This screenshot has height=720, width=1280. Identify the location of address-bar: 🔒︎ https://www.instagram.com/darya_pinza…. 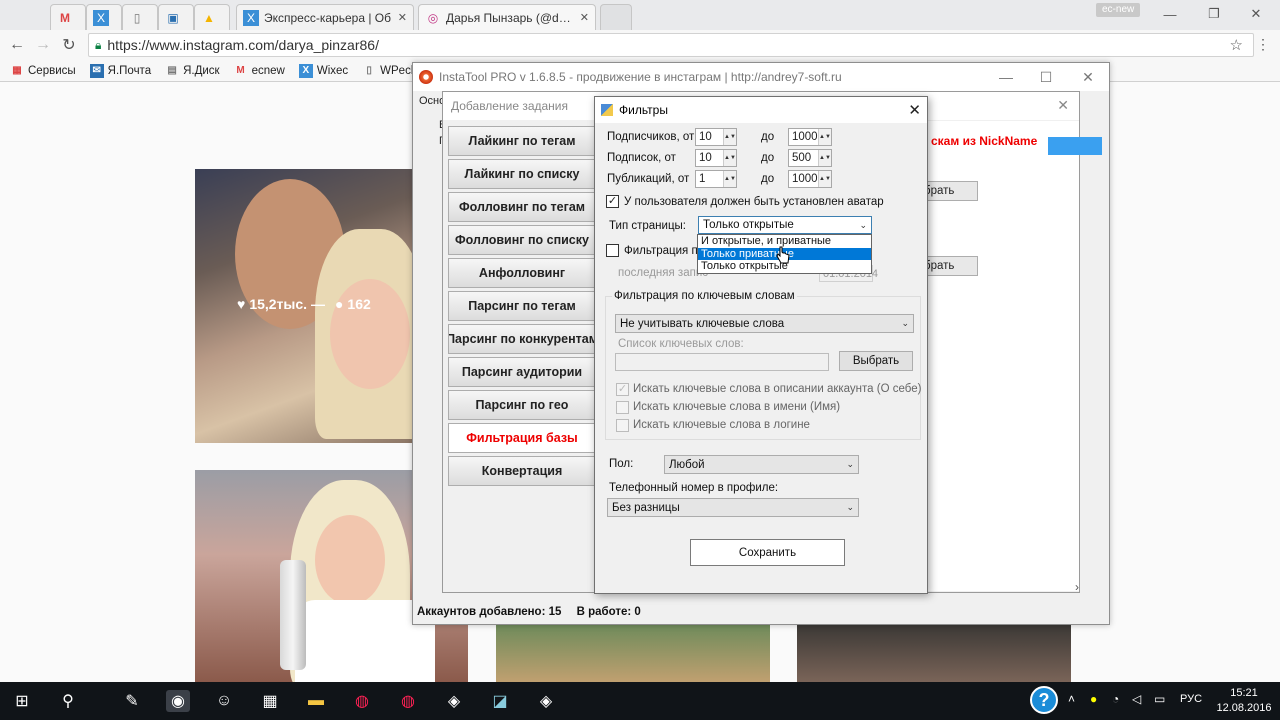
(671, 45).